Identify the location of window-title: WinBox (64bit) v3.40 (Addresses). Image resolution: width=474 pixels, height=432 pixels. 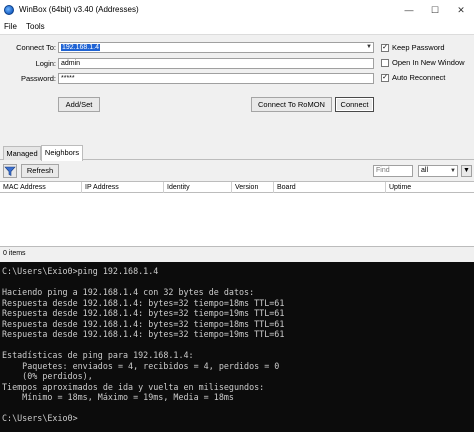
(79, 9).